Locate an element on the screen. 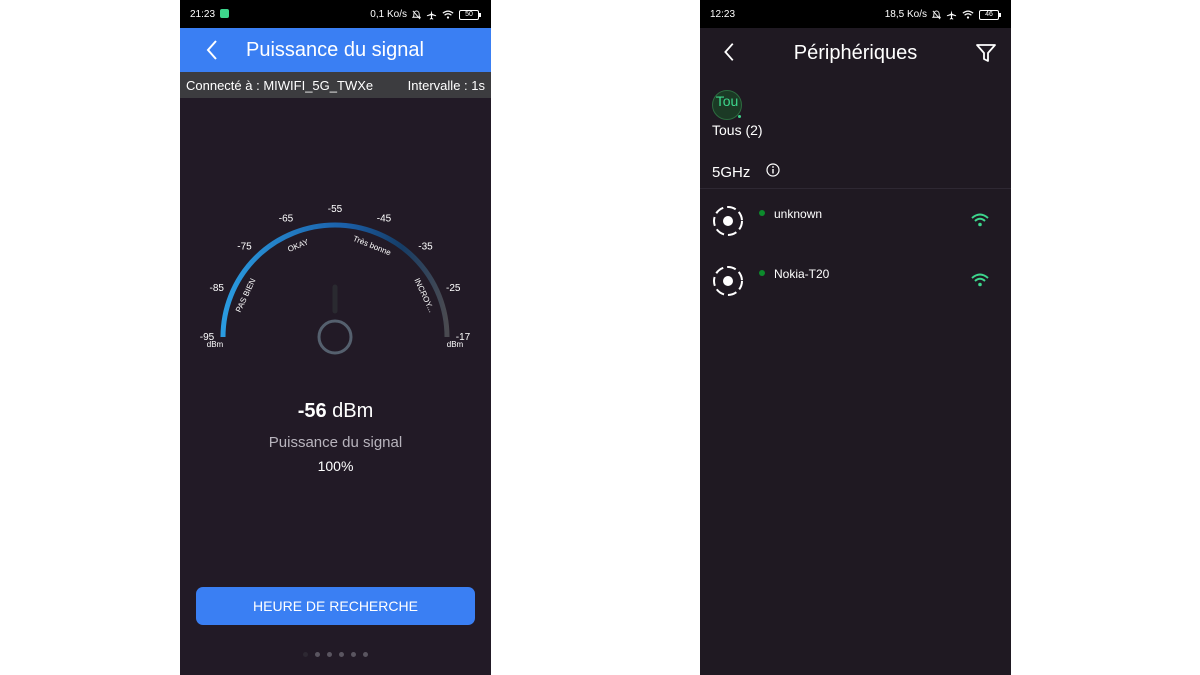  signal-reading: -56 dBm is located at coordinates (335, 411).